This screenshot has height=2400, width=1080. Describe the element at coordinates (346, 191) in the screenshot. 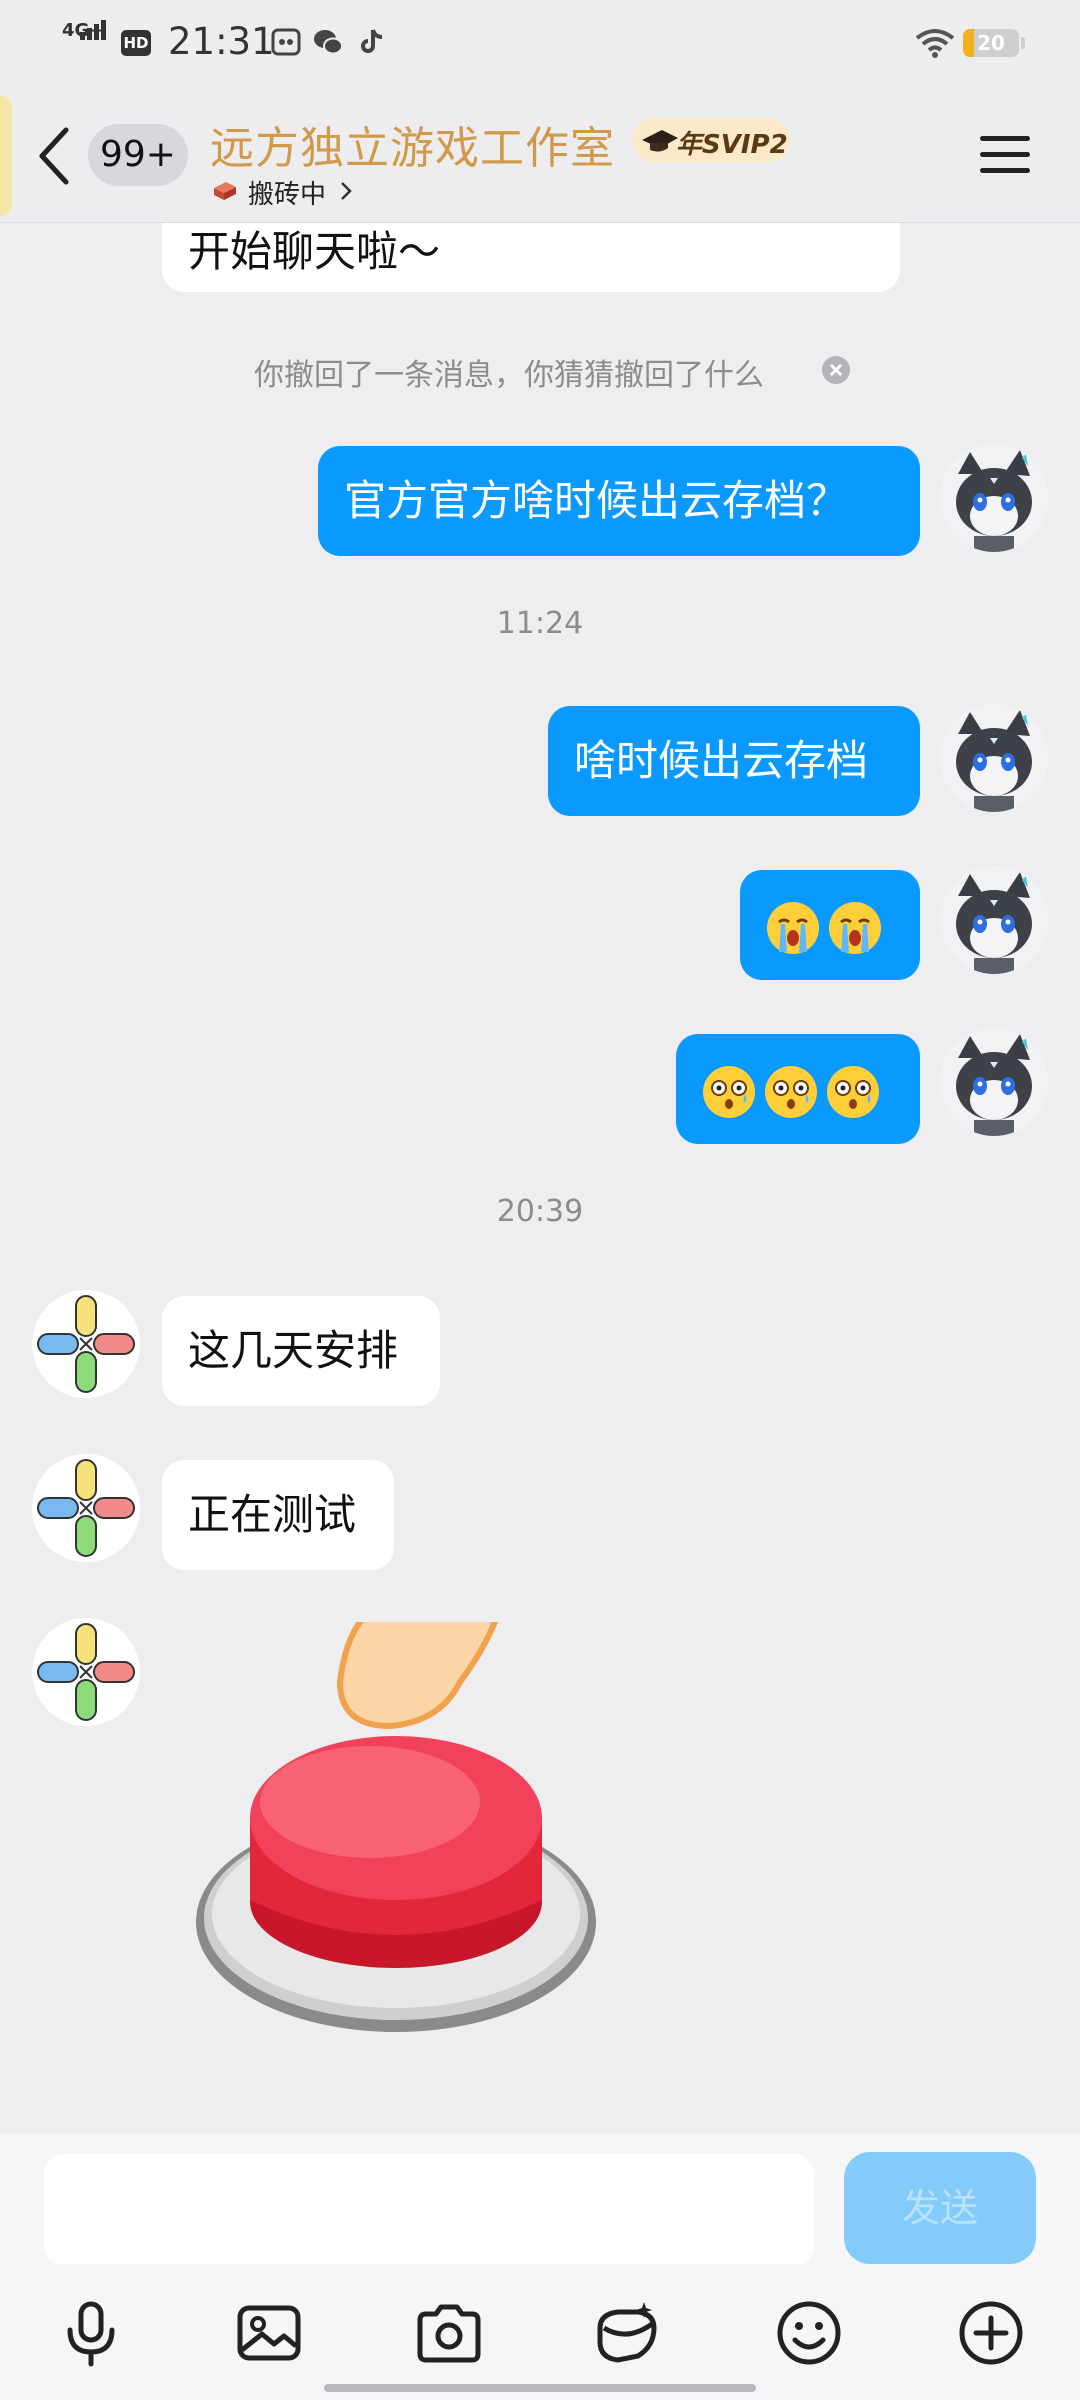

I see `chevron-right-icon` at that location.